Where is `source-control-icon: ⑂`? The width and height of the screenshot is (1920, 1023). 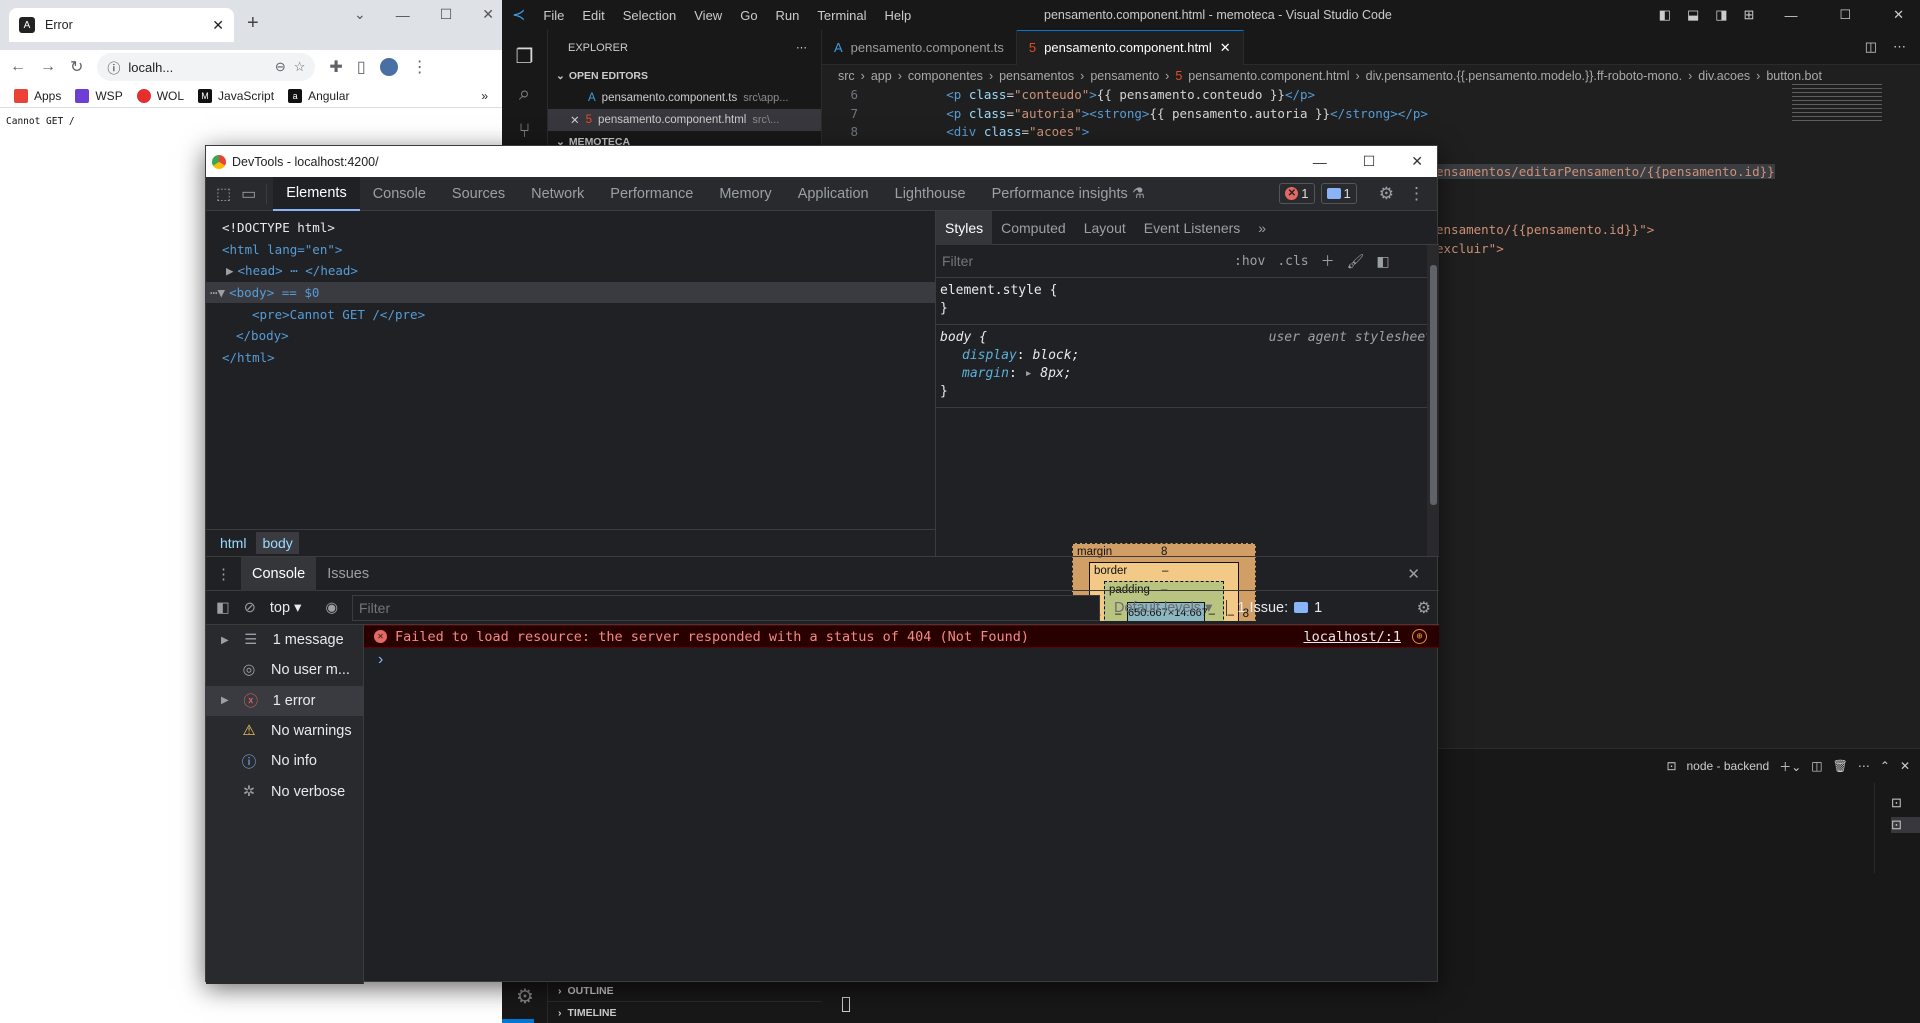
source-control-icon: ⑂ is located at coordinates (524, 131).